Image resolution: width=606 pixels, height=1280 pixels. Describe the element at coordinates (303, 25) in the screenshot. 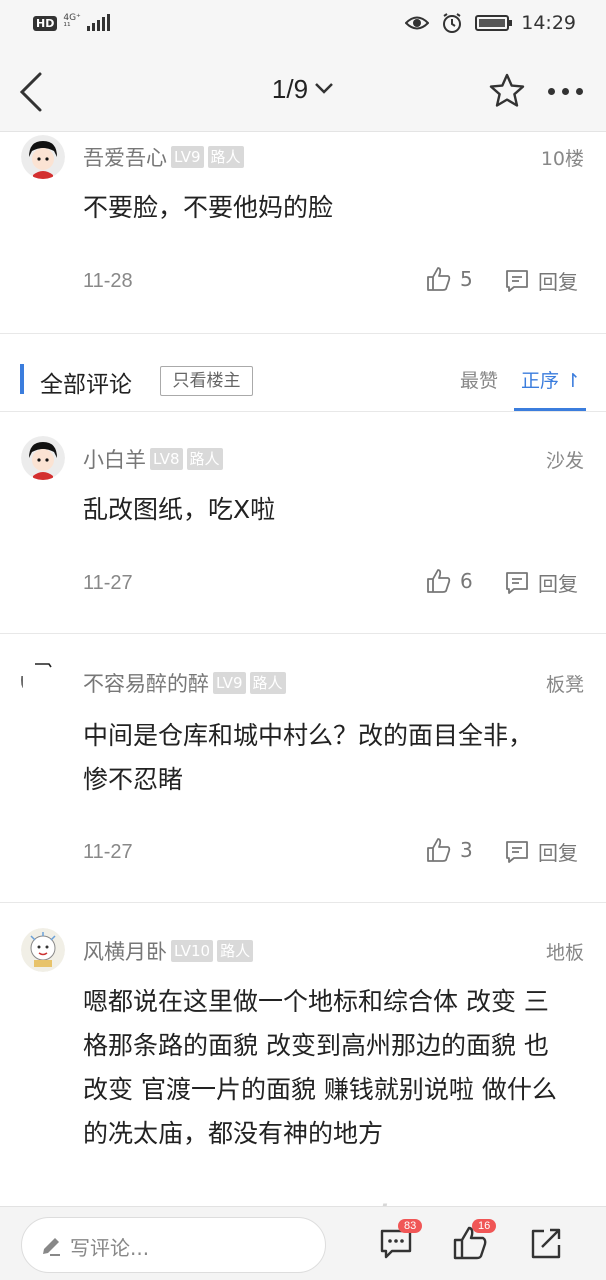

I see `status-bar: HD 4G⁺ ¹¹ 14:29` at that location.